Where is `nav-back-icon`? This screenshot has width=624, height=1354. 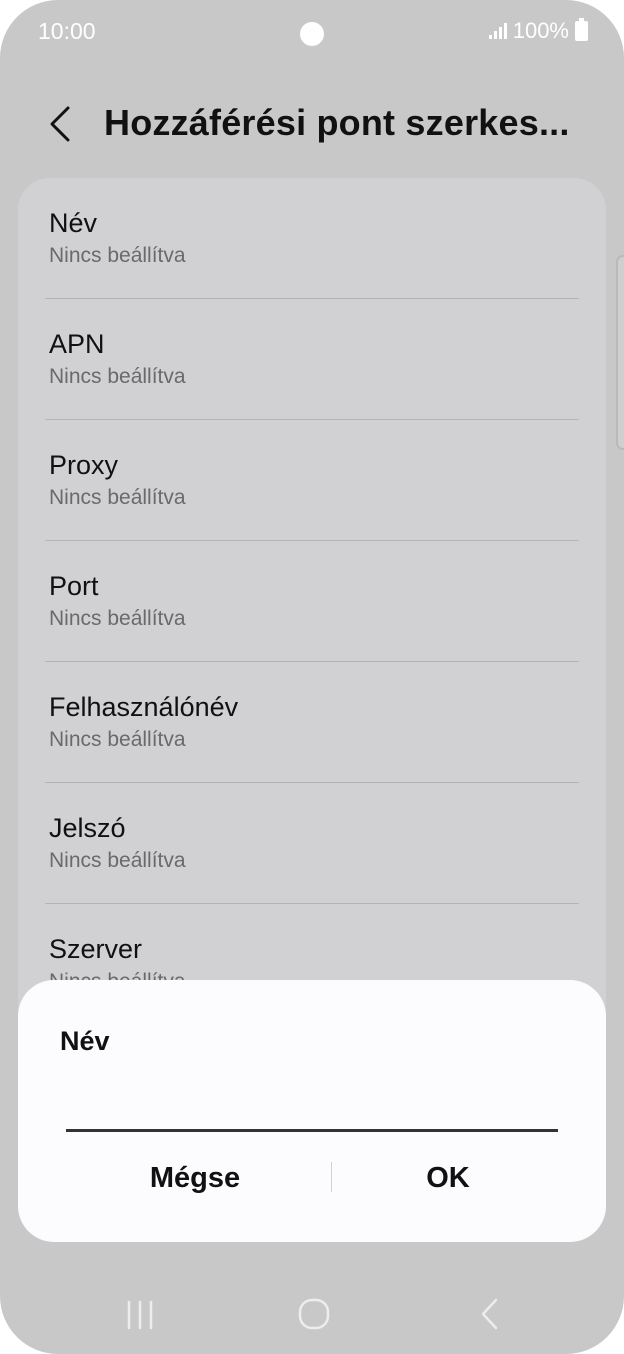
nav-back-icon is located at coordinates (489, 1314).